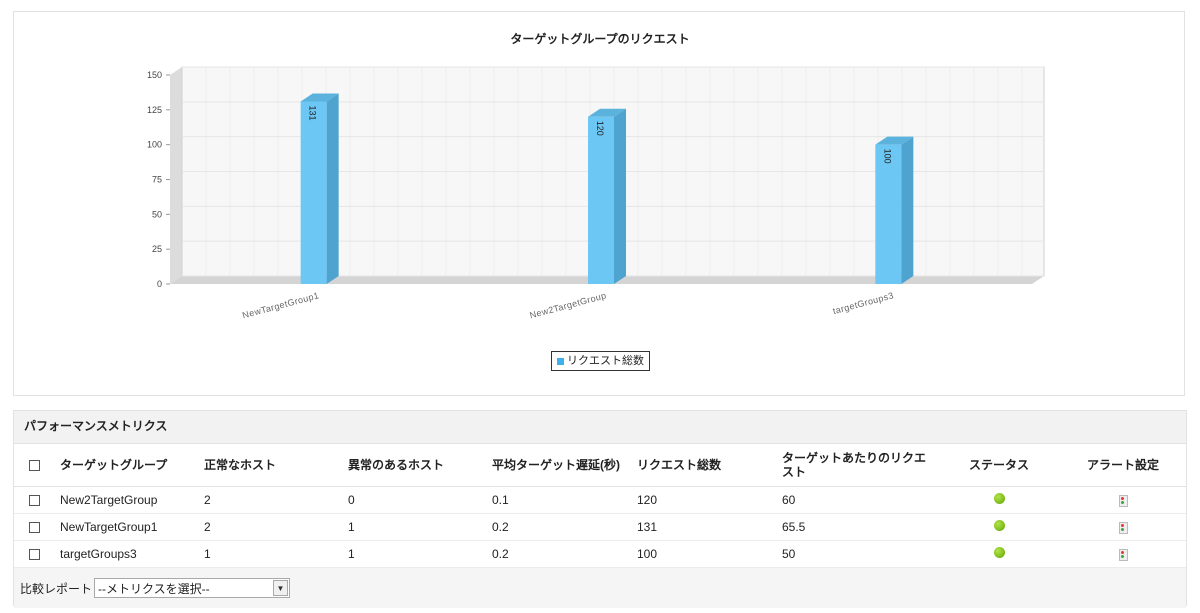 This screenshot has width=1200, height=613. What do you see at coordinates (600, 128) in the screenshot?
I see `bar-value-label: 120` at bounding box center [600, 128].